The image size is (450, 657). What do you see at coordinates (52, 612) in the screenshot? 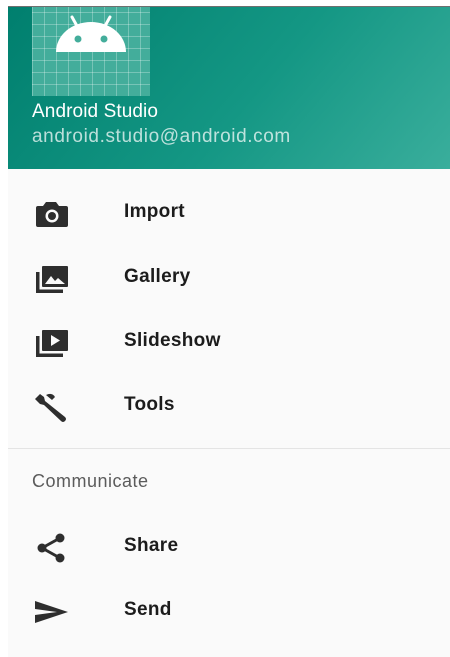
I see `send-icon` at bounding box center [52, 612].